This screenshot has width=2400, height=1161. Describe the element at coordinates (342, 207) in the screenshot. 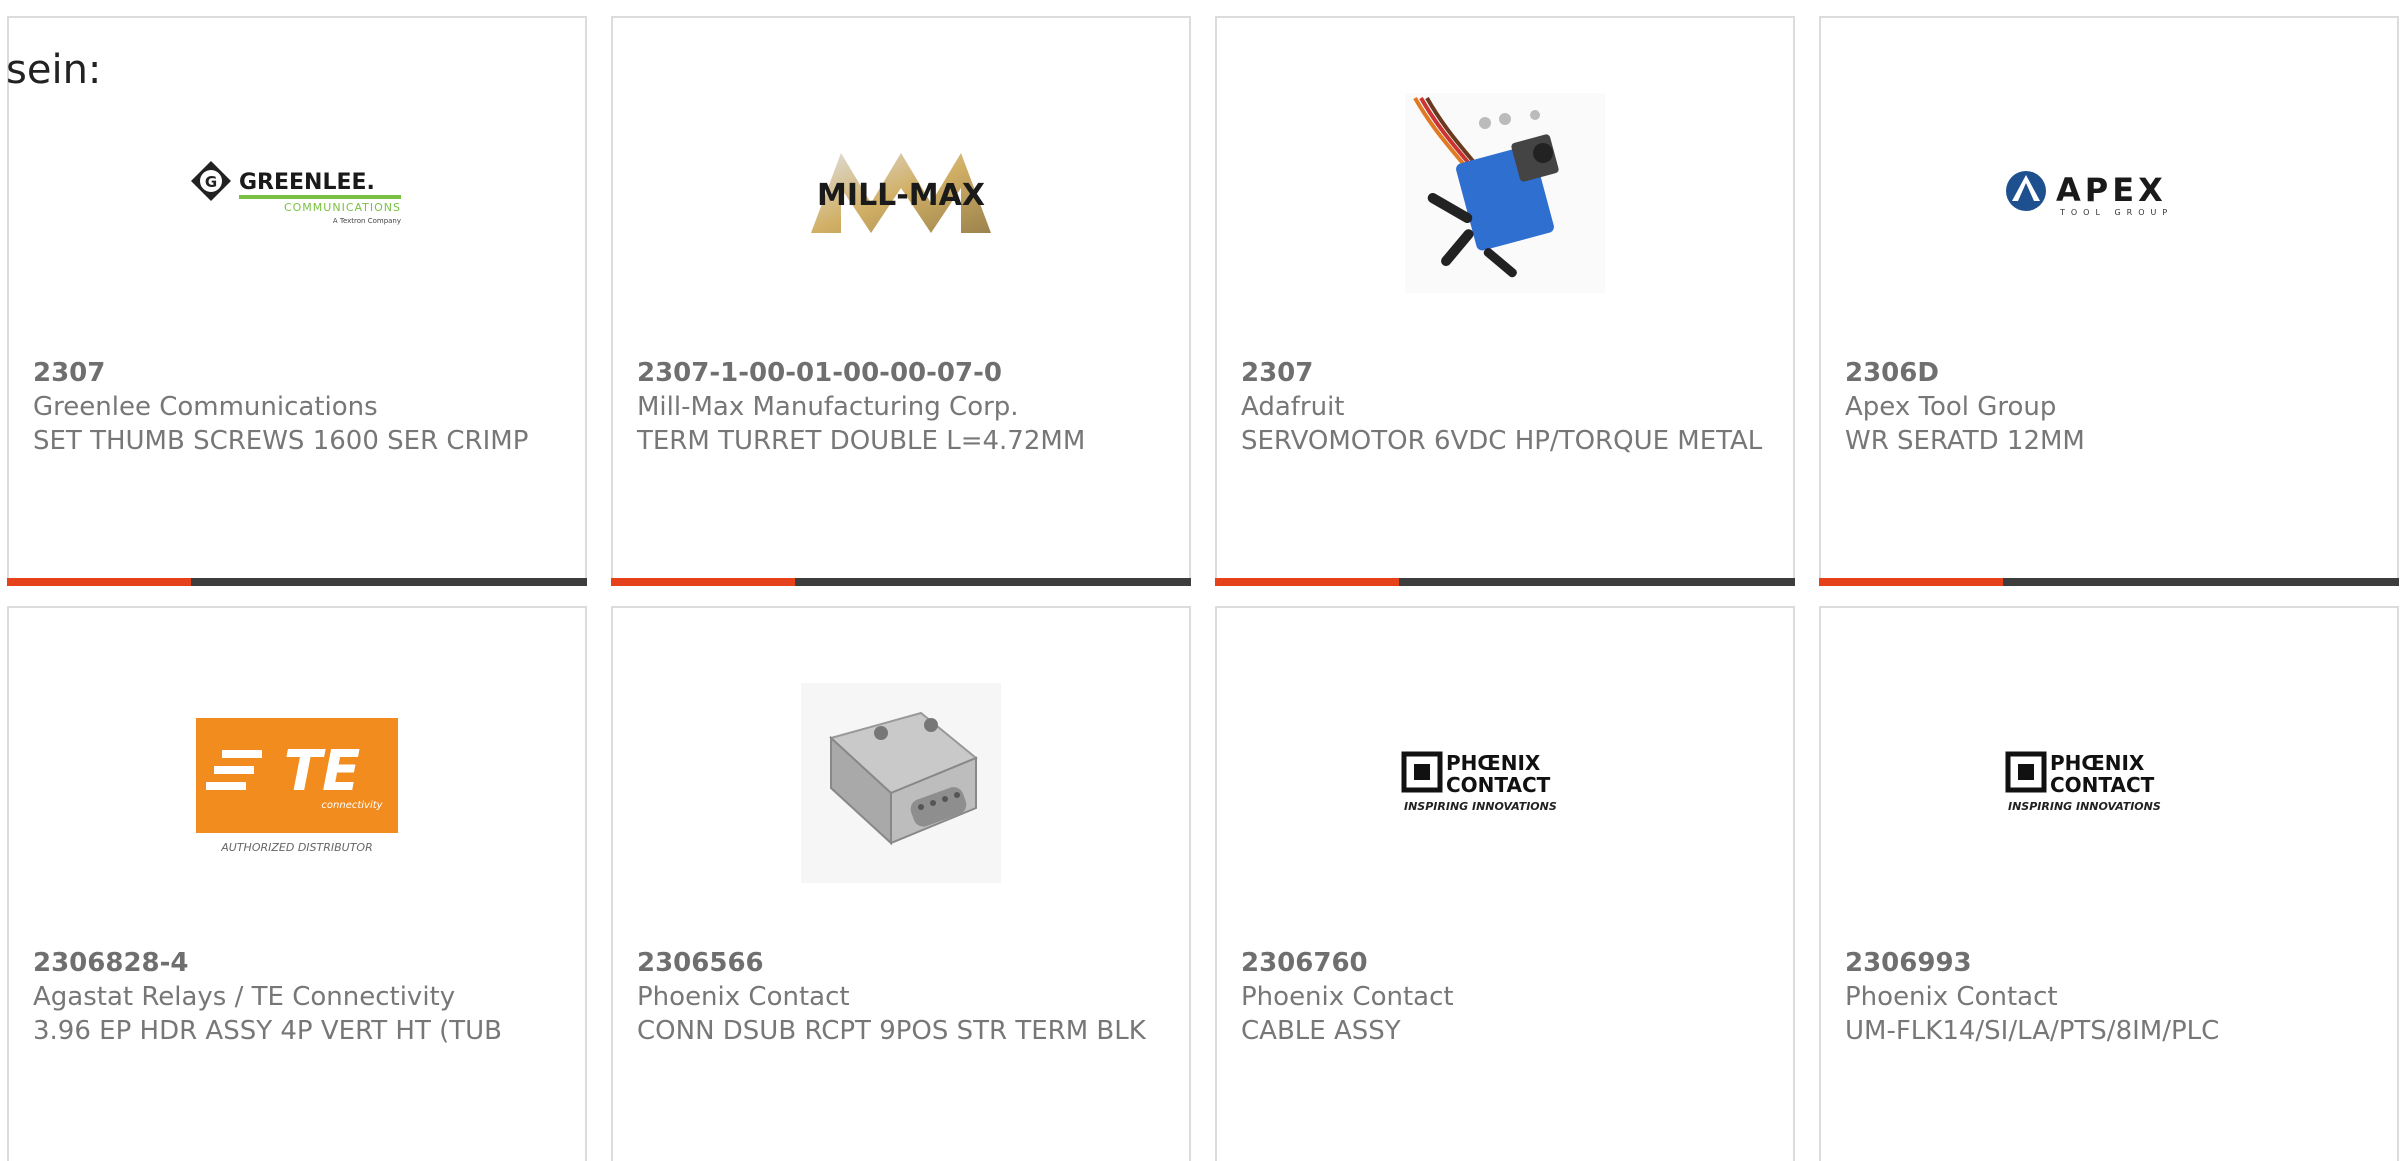

I see `svg-text: COMMUNICATIONS` at that location.